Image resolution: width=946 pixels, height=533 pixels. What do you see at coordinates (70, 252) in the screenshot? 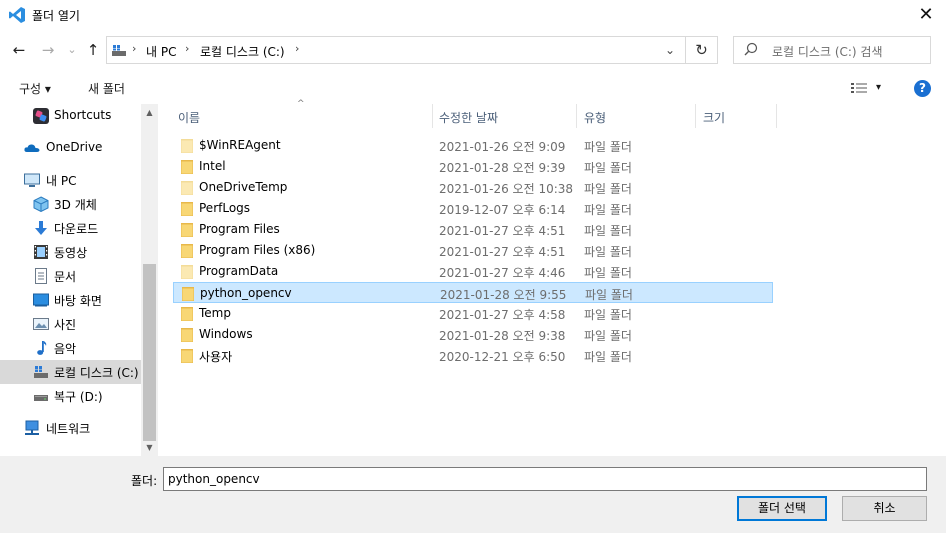
I see `sidebar-item-videos: 동영상` at bounding box center [70, 252].